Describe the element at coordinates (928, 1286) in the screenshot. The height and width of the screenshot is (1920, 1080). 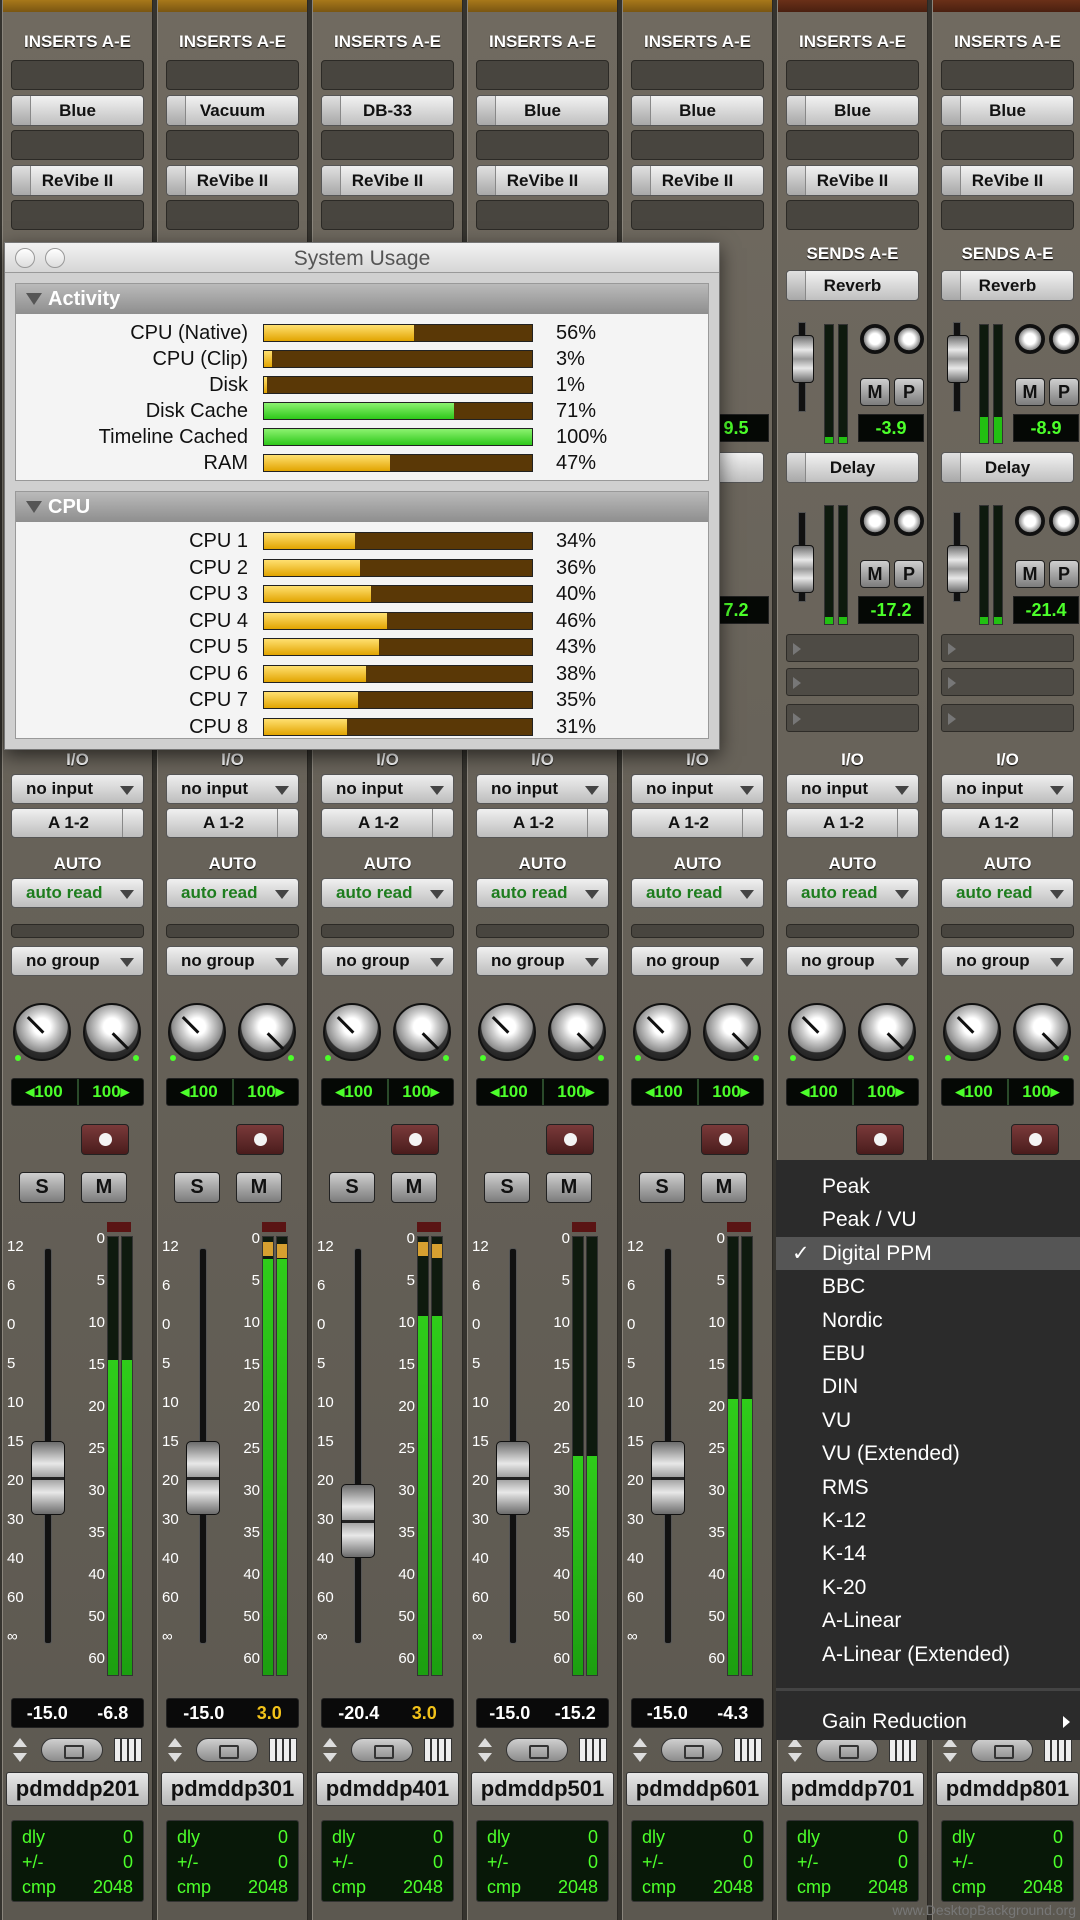
I see `menu-item: BBC` at that location.